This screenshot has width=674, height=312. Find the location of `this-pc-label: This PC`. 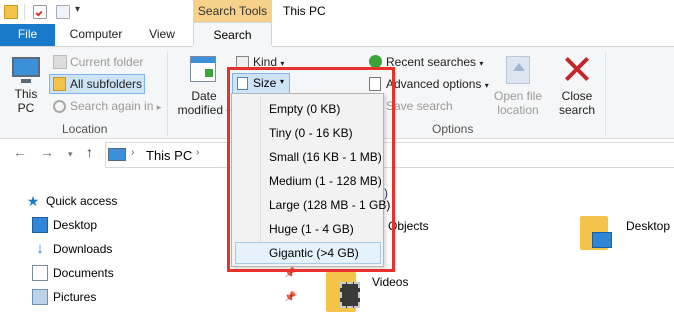

this-pc-label: This PC is located at coordinates (26, 101).